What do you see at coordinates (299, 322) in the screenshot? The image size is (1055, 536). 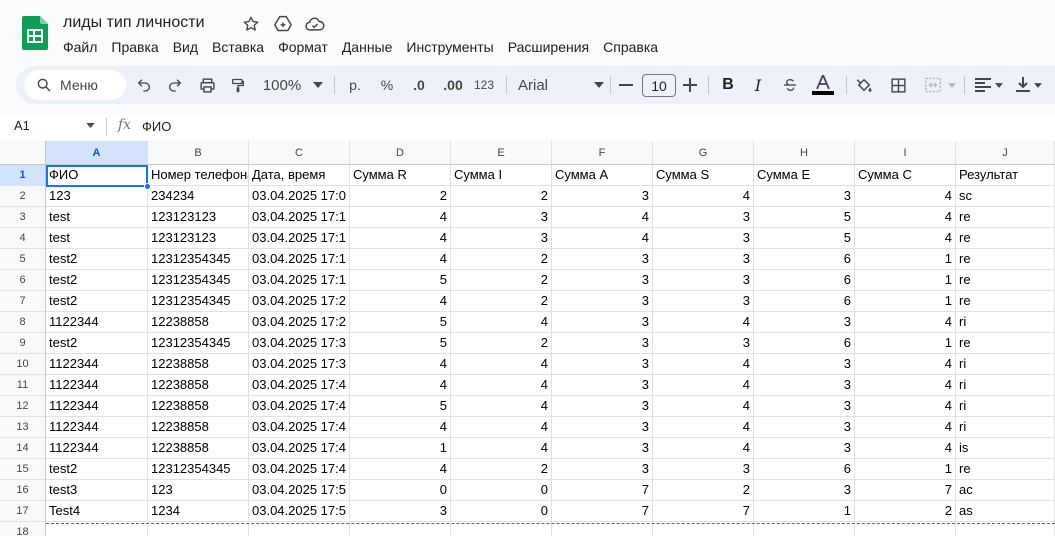 I see `cell-c8: 03.04.2025 17:2` at bounding box center [299, 322].